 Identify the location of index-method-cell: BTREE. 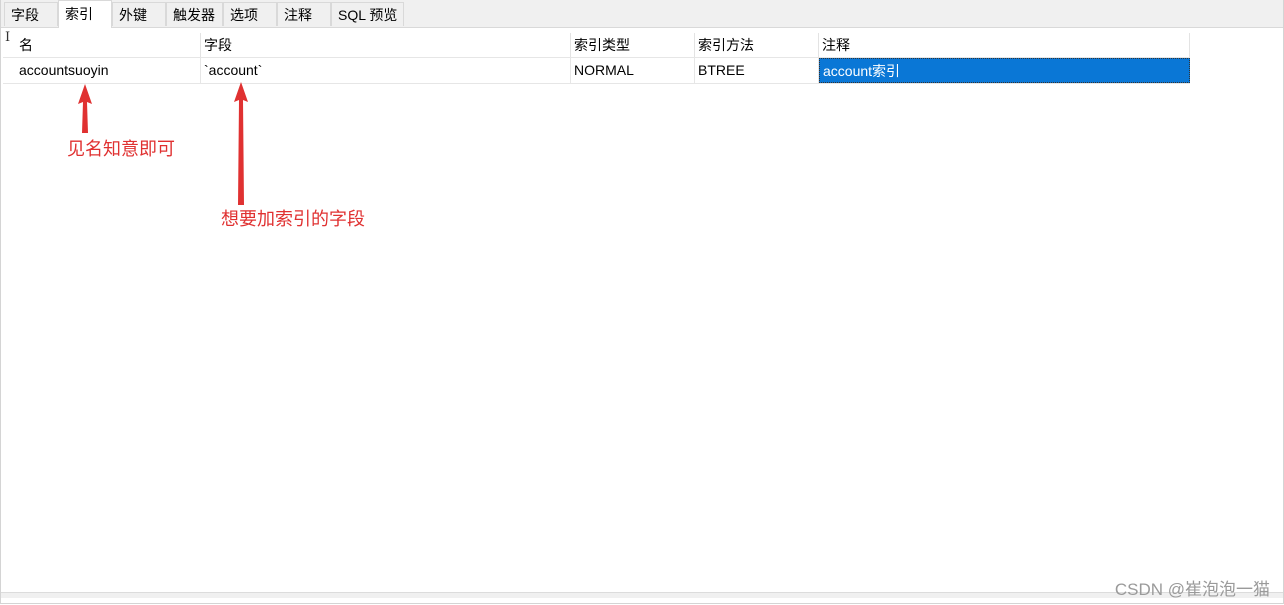
(757, 70).